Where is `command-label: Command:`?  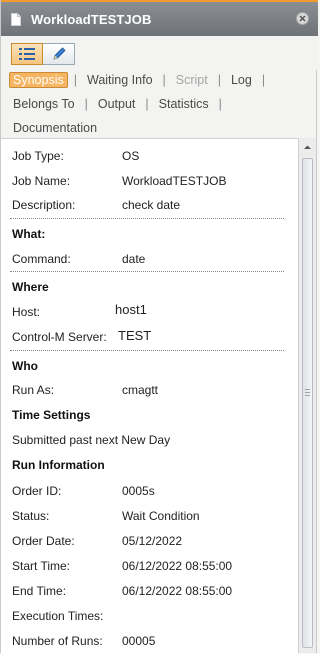 command-label: Command: is located at coordinates (41, 259).